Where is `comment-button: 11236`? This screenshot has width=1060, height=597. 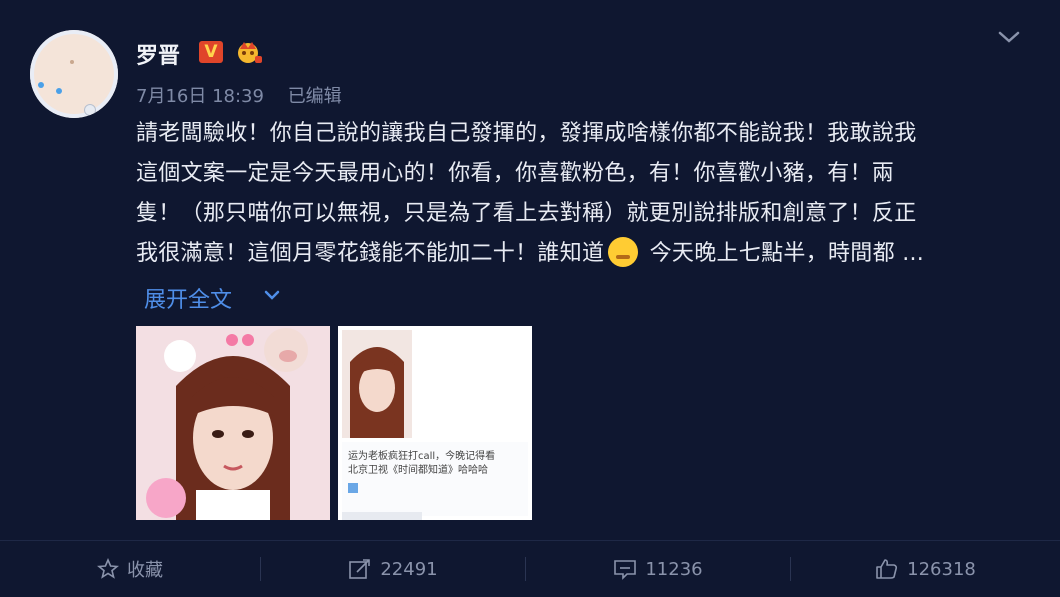
comment-button: 11236 is located at coordinates (658, 569).